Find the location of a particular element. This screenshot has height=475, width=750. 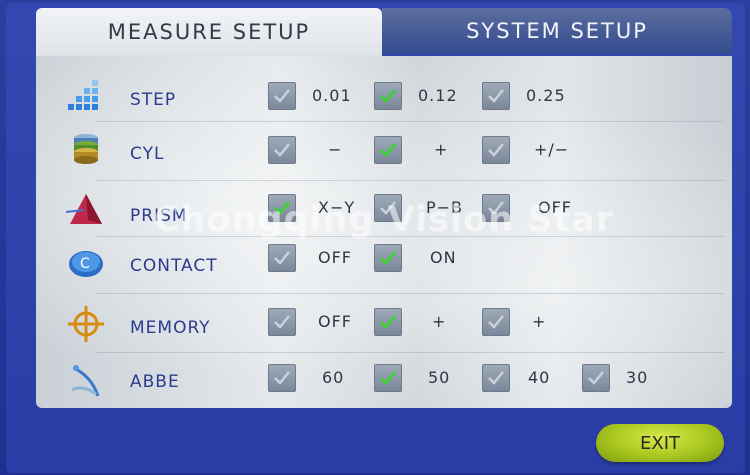

svg-text: C is located at coordinates (85, 264).